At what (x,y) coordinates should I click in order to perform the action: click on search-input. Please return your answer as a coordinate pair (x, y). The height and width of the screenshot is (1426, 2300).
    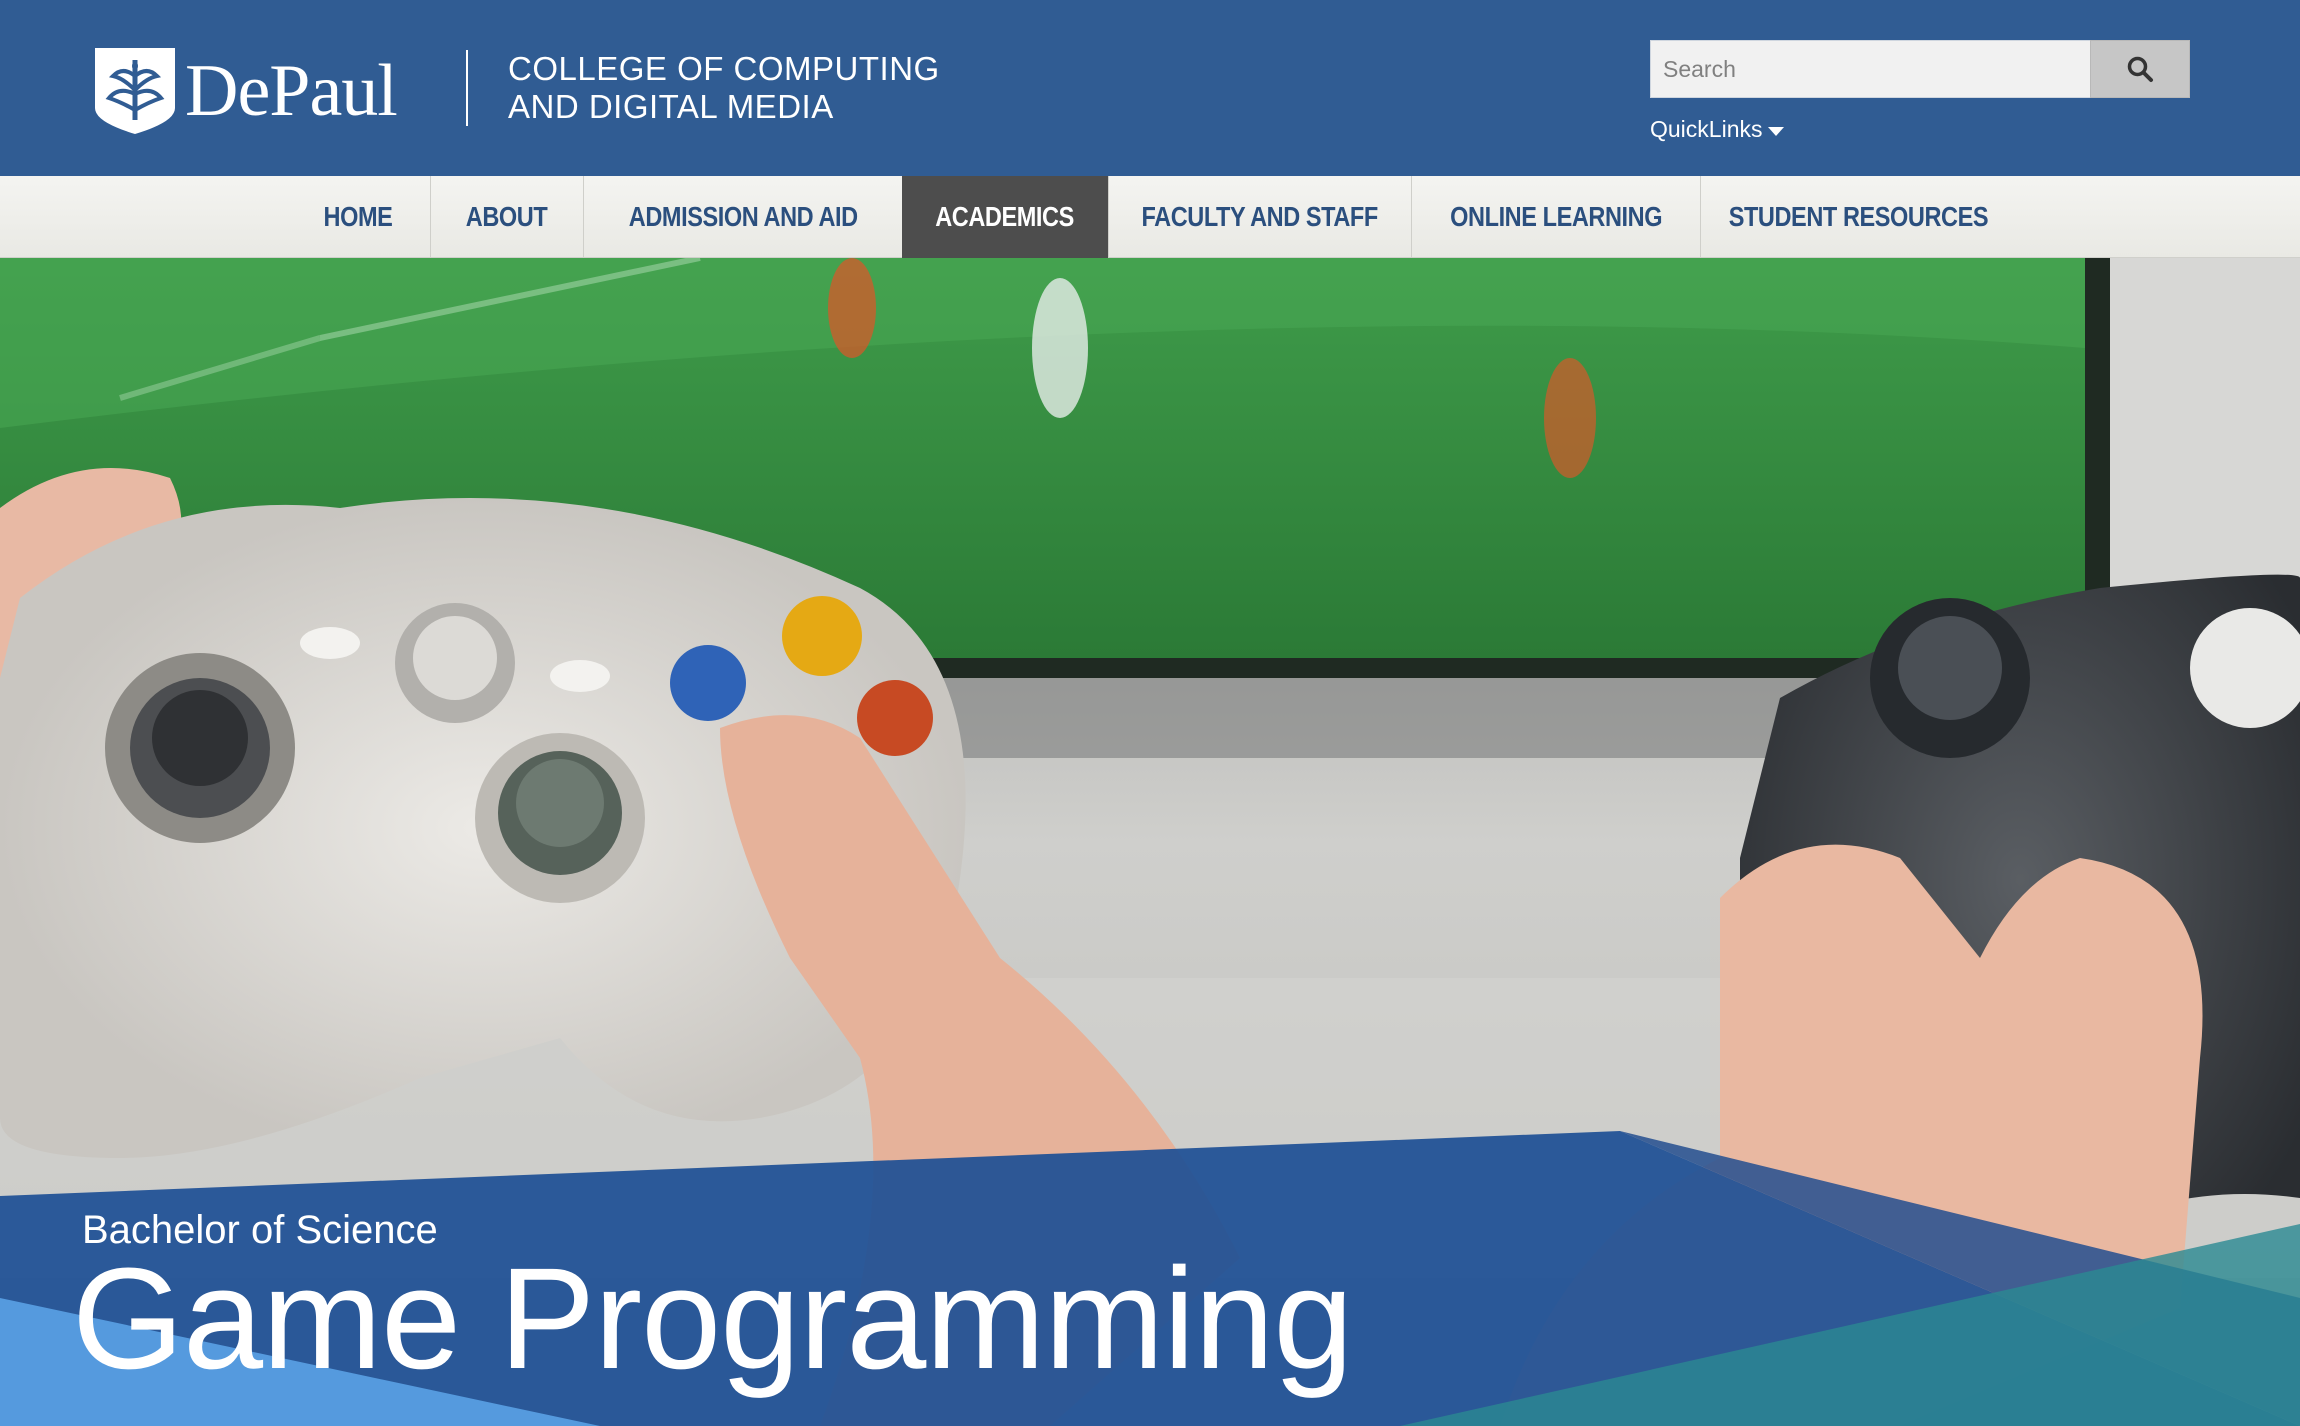
    Looking at the image, I should click on (1870, 69).